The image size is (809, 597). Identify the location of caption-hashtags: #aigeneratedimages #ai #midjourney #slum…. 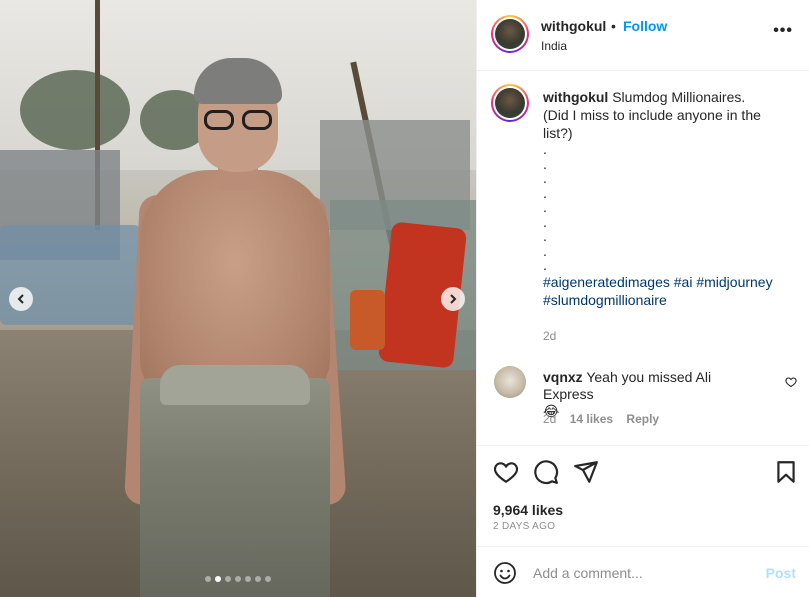
(658, 291).